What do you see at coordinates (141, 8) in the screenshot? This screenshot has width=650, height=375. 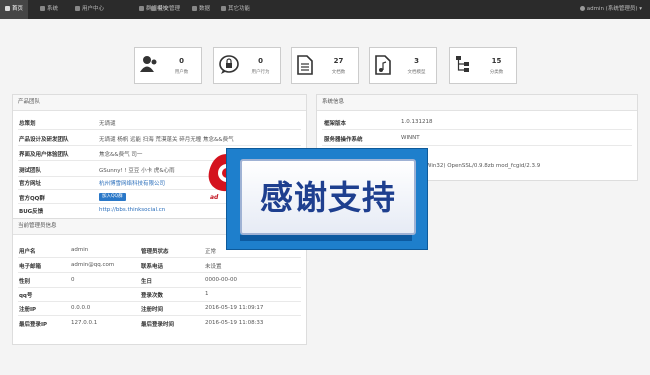 I see `folder-icon` at bounding box center [141, 8].